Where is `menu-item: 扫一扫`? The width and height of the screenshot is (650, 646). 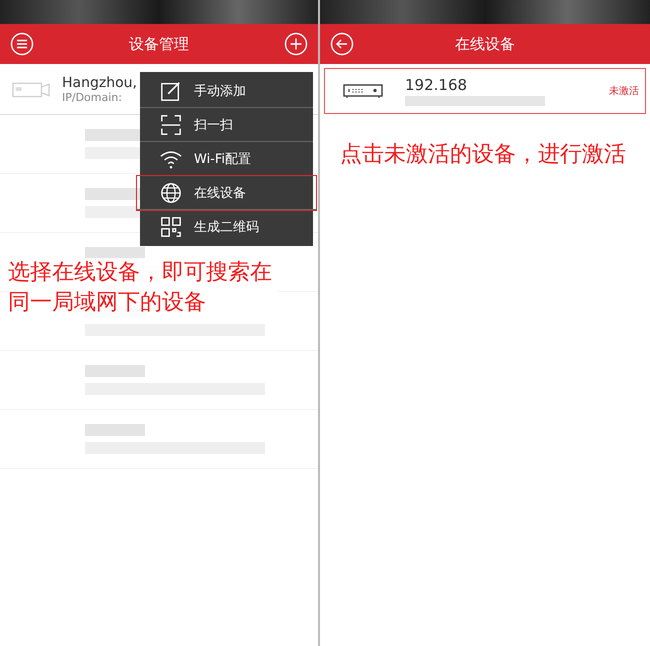
menu-item: 扫一扫 is located at coordinates (226, 125).